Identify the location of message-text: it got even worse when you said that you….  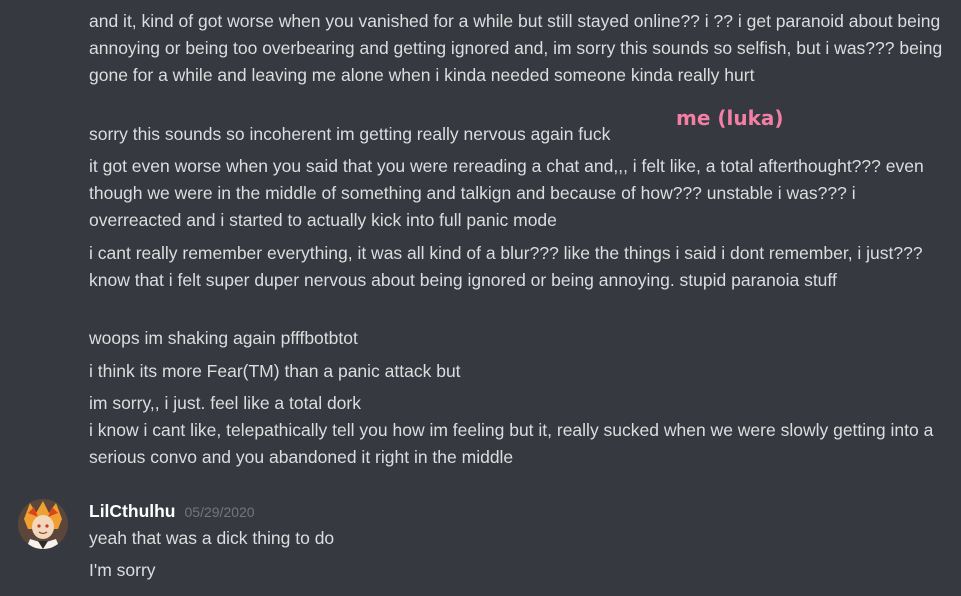
(506, 193).